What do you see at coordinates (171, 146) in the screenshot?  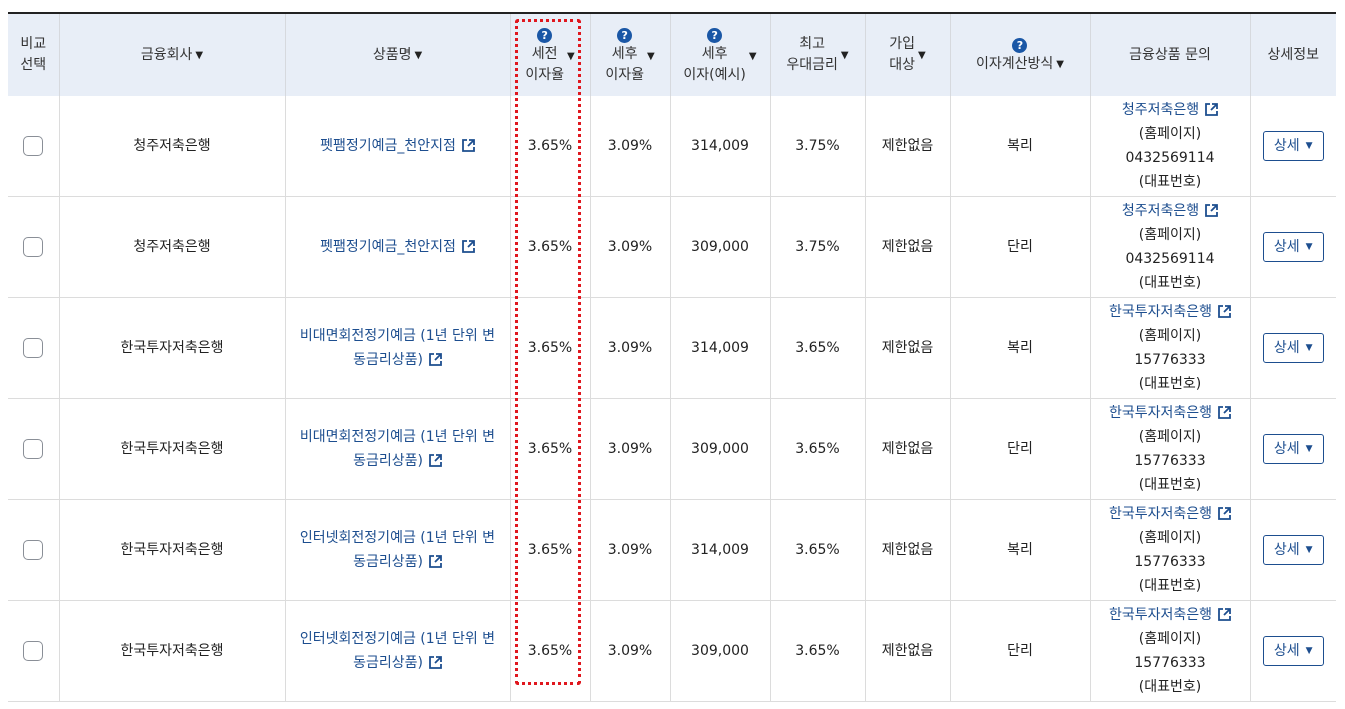 I see `company-name: 청주저축은행` at bounding box center [171, 146].